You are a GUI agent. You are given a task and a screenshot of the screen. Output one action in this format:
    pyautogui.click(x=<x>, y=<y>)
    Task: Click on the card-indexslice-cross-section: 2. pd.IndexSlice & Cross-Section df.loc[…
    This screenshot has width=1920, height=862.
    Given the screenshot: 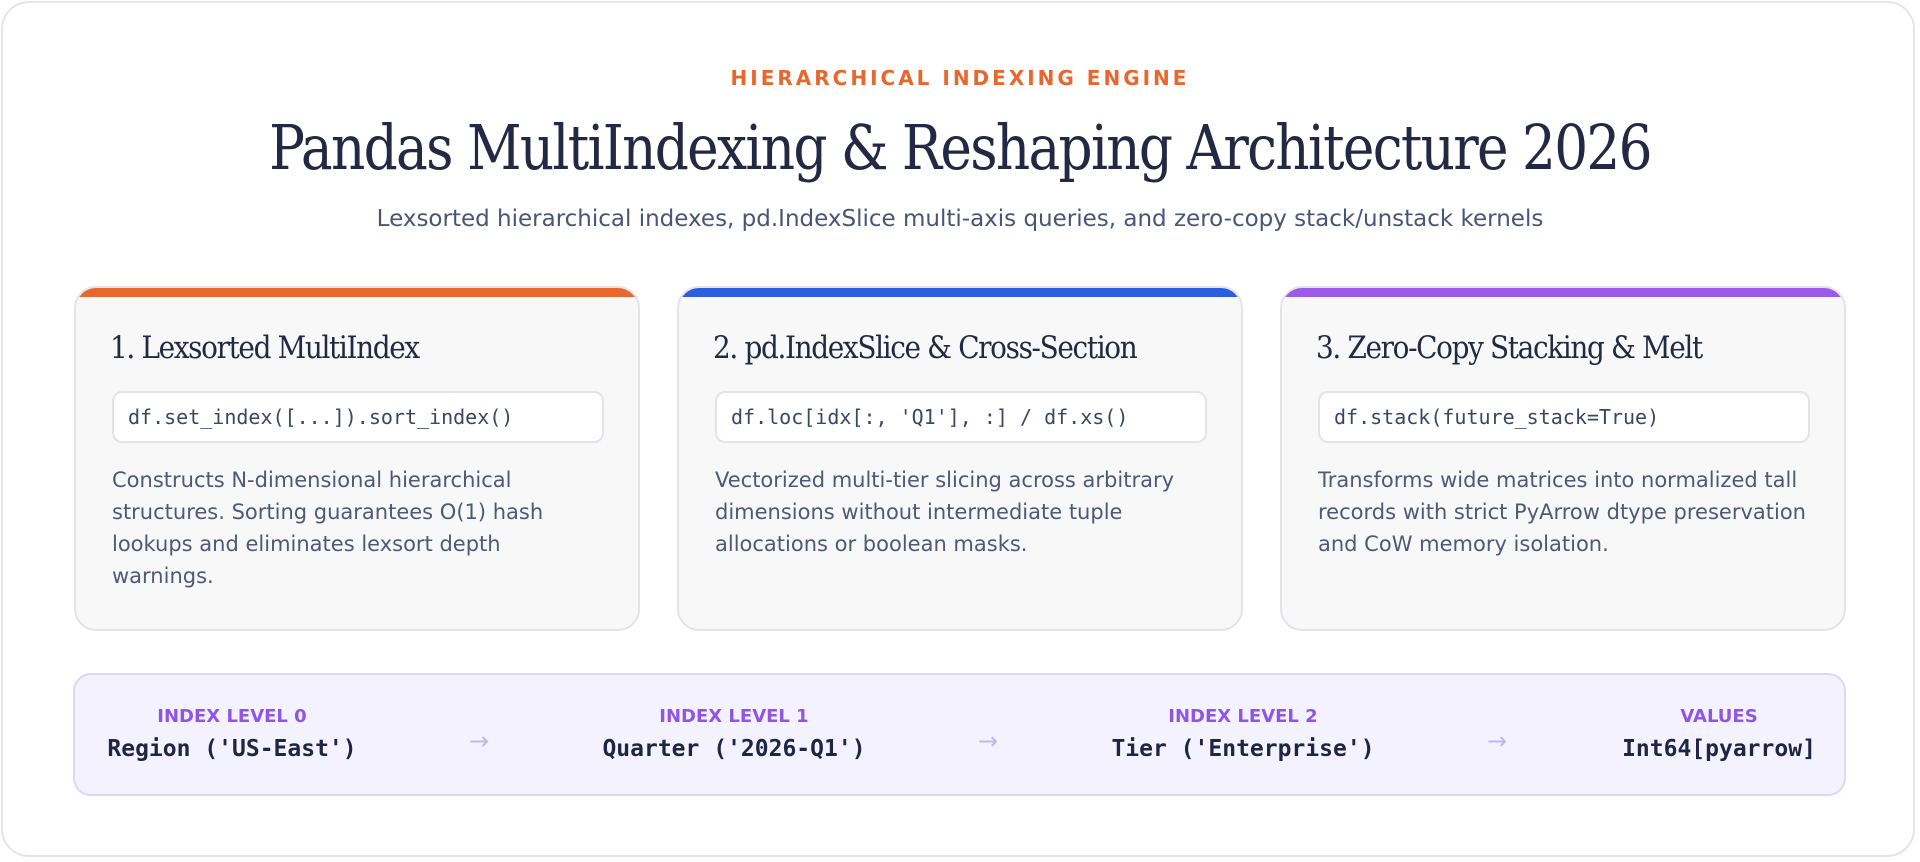 What is the action you would take?
    pyautogui.click(x=960, y=458)
    